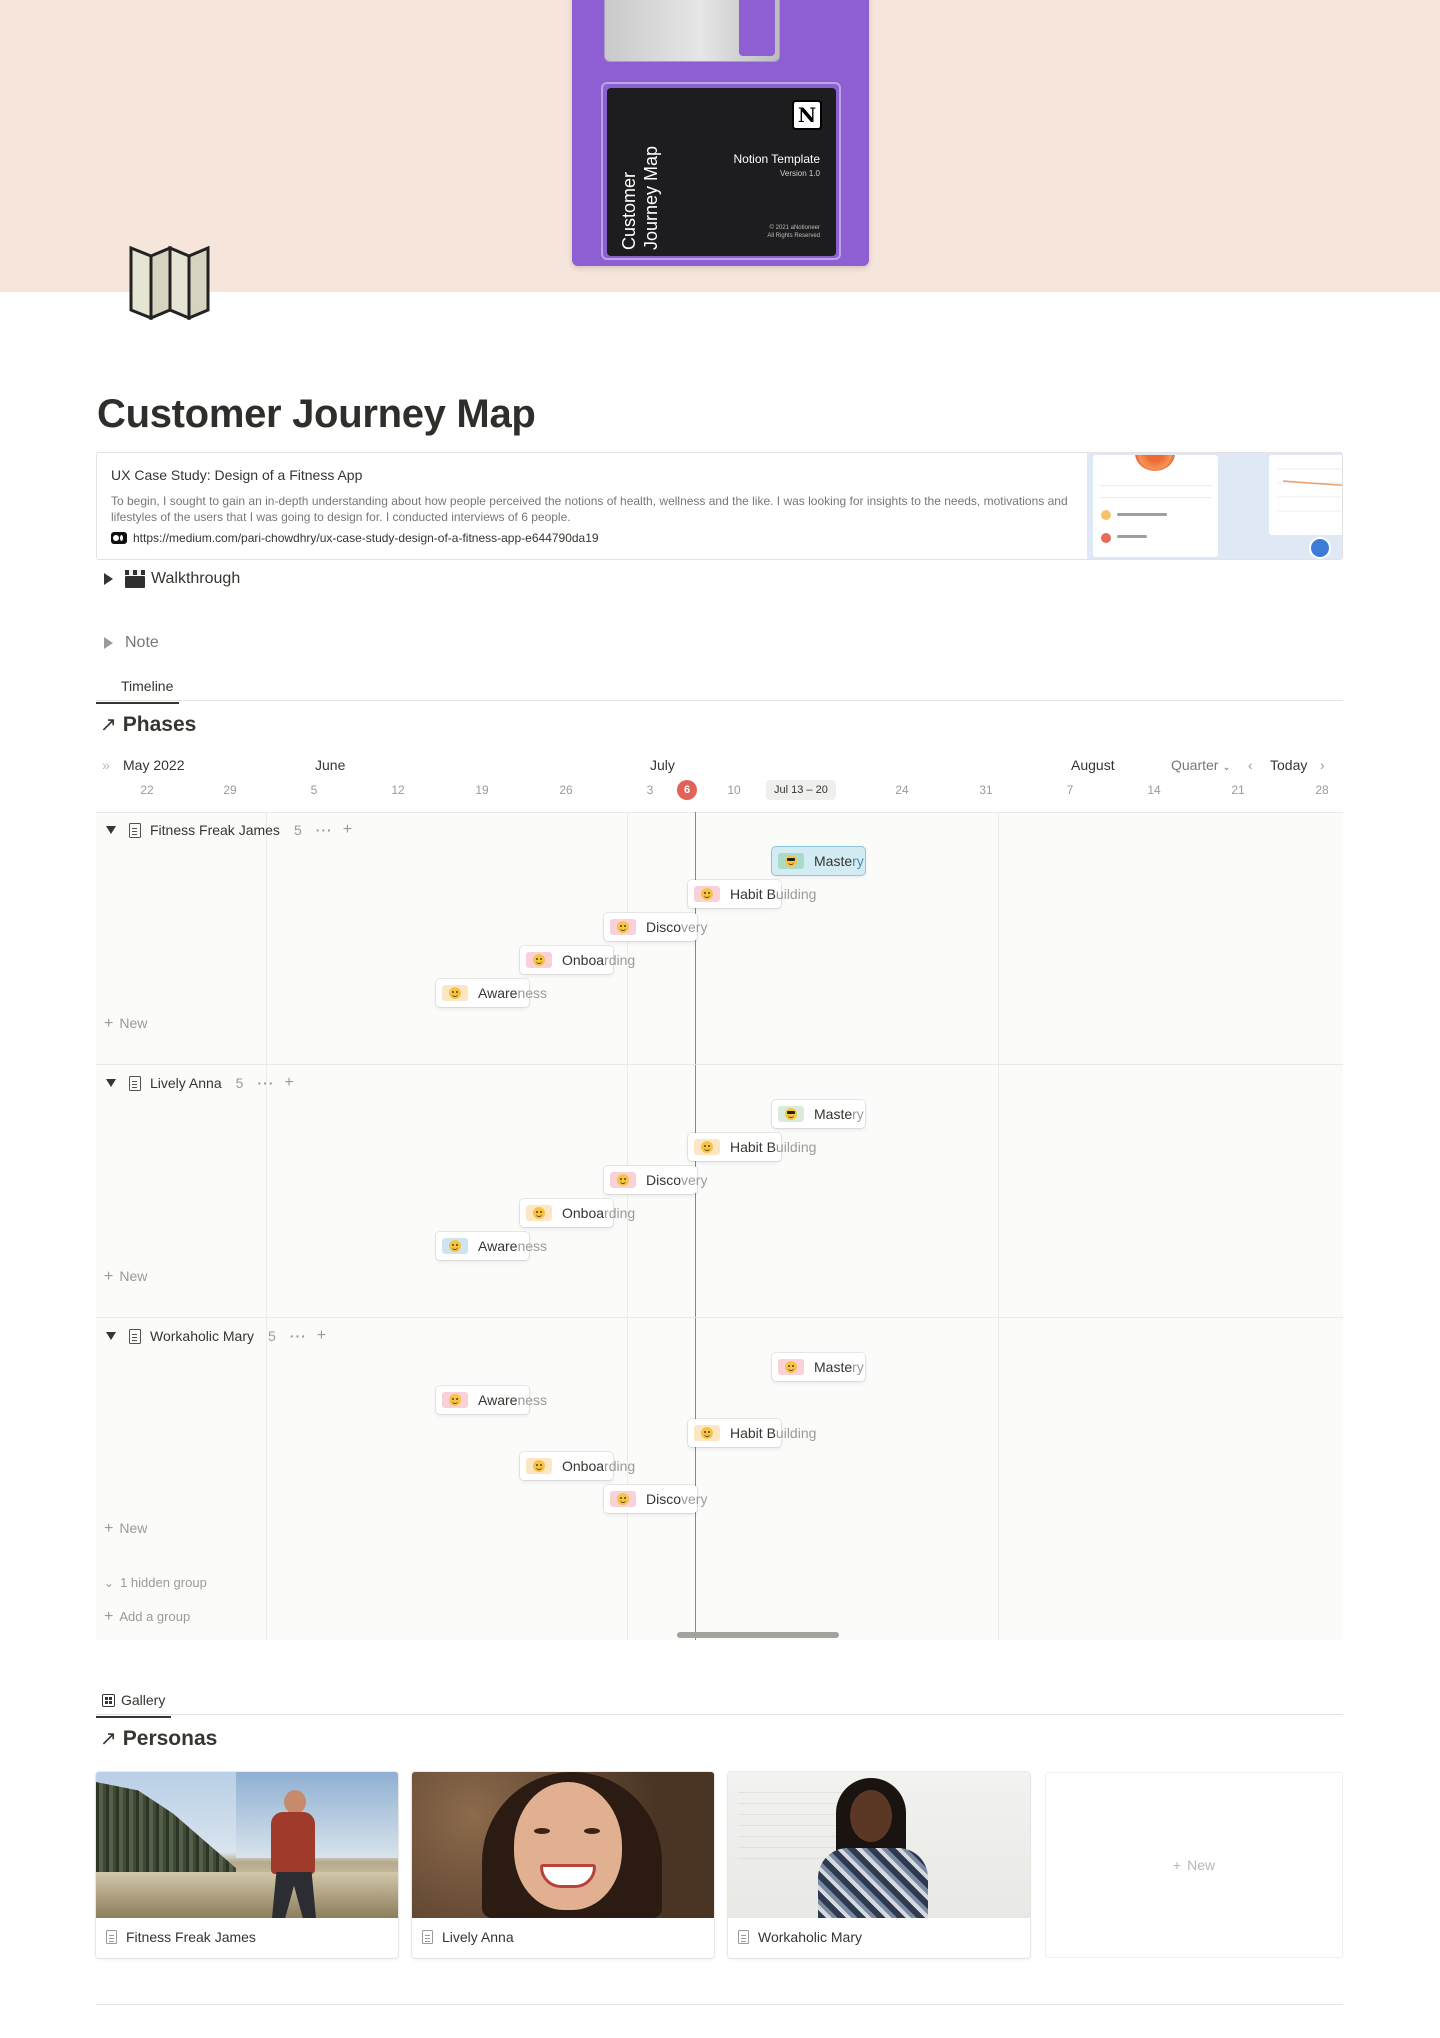 This screenshot has height=2038, width=1440. Describe the element at coordinates (662, 765) in the screenshot. I see `month-label: July` at that location.